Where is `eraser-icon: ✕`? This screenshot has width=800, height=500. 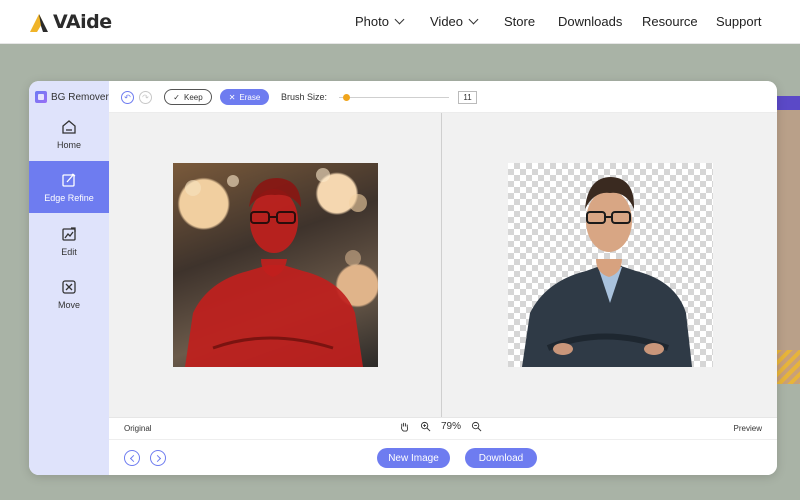 eraser-icon: ✕ is located at coordinates (232, 97).